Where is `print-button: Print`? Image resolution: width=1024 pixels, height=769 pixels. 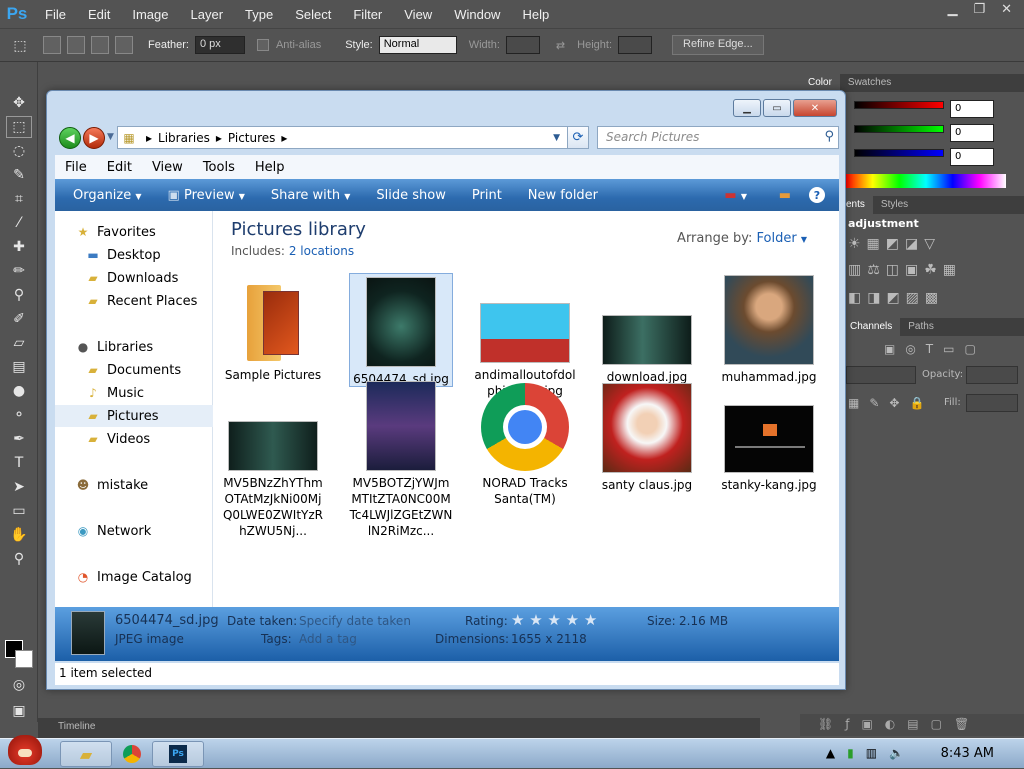
print-button: Print is located at coordinates (482, 195).